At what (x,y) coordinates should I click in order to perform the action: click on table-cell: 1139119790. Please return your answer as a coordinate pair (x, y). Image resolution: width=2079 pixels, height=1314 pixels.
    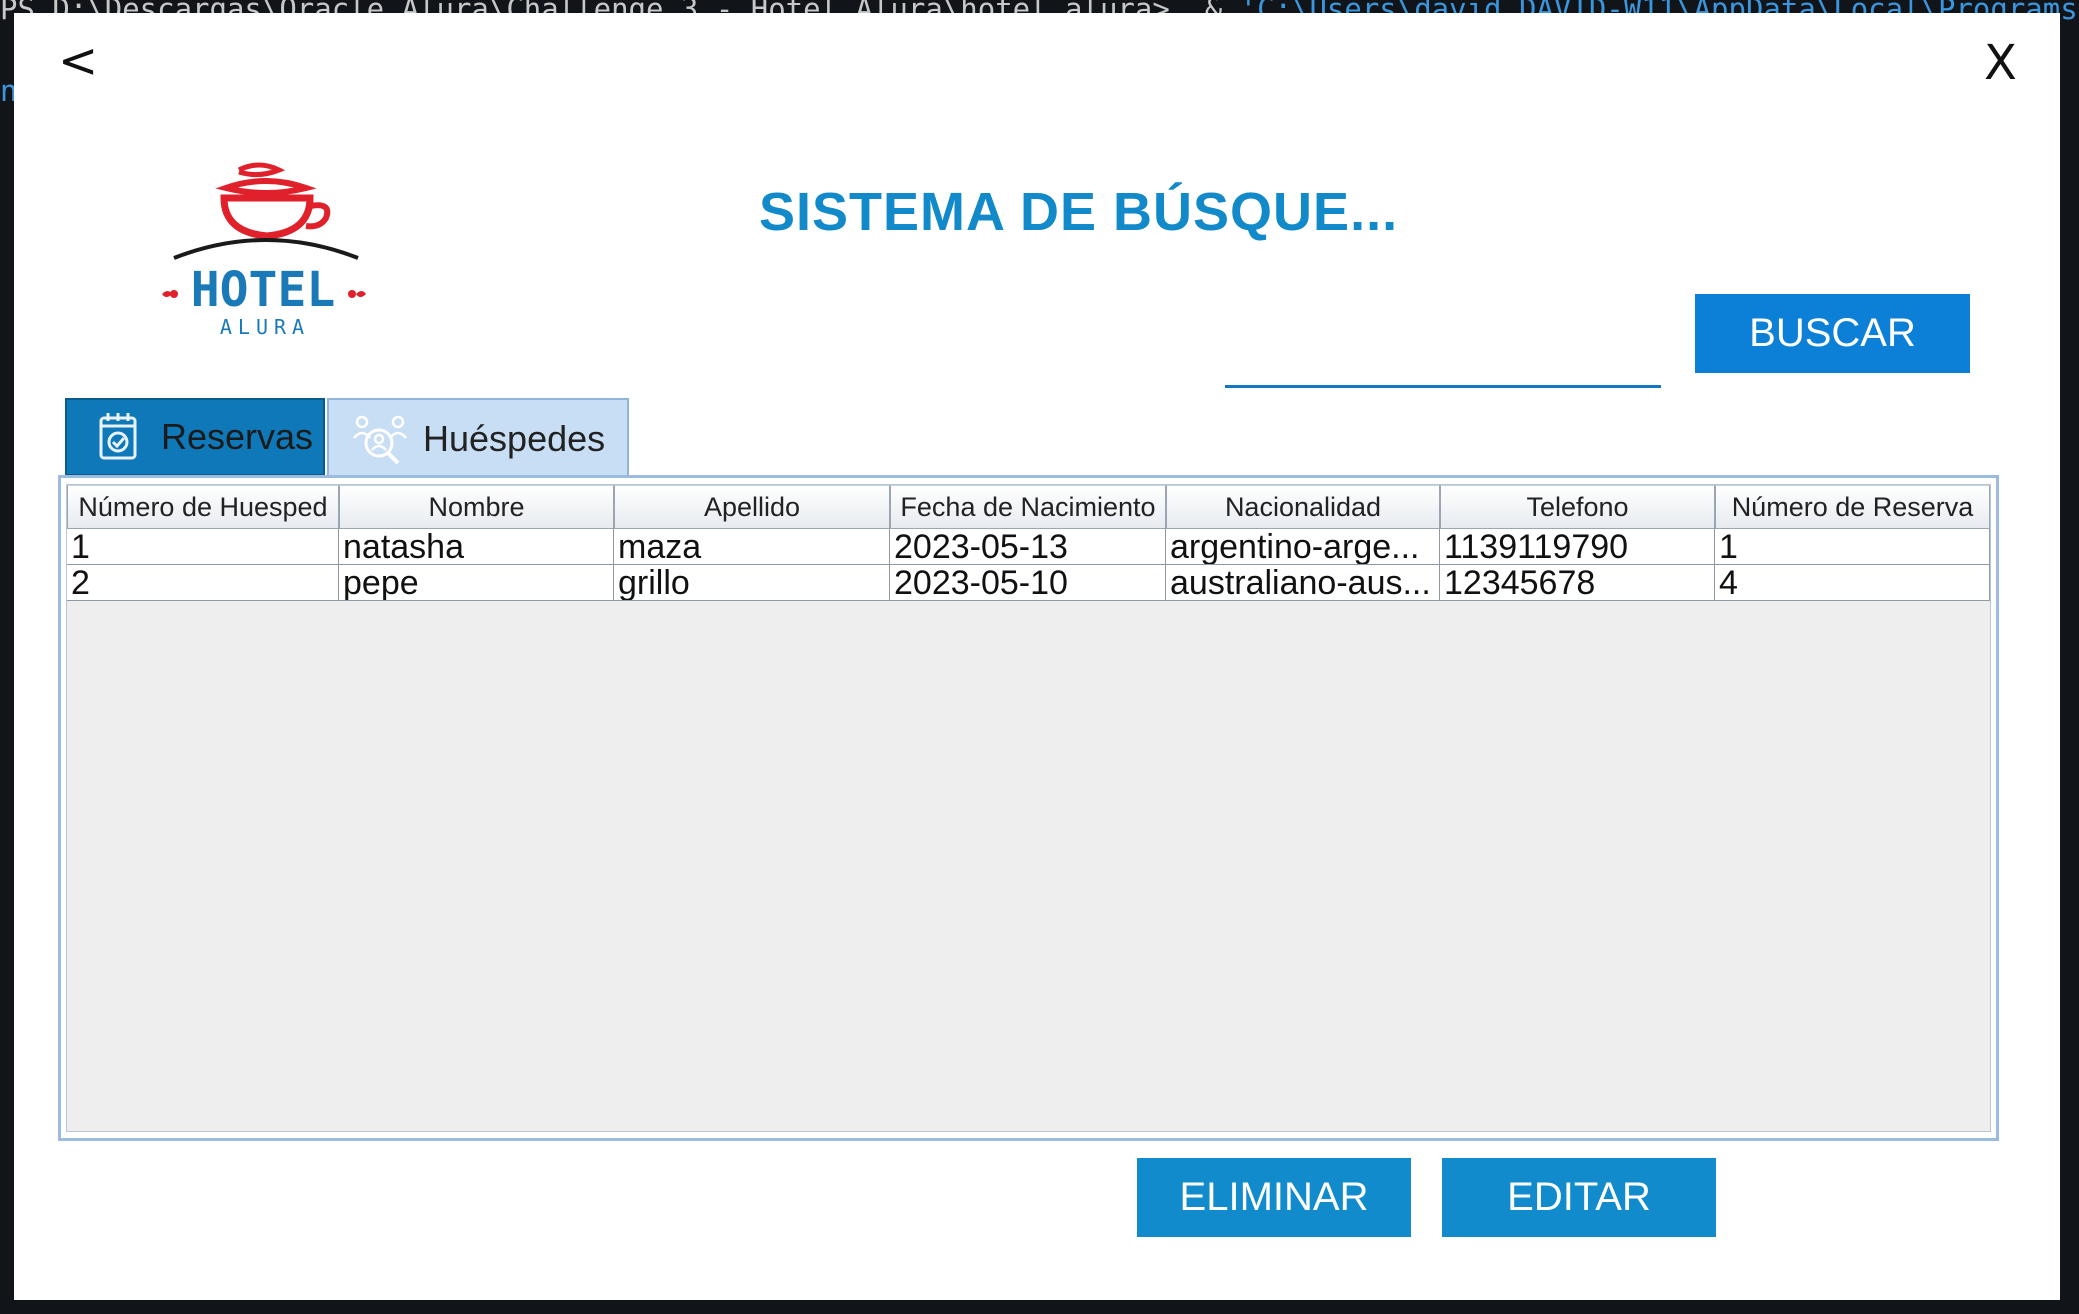
    Looking at the image, I should click on (1577, 547).